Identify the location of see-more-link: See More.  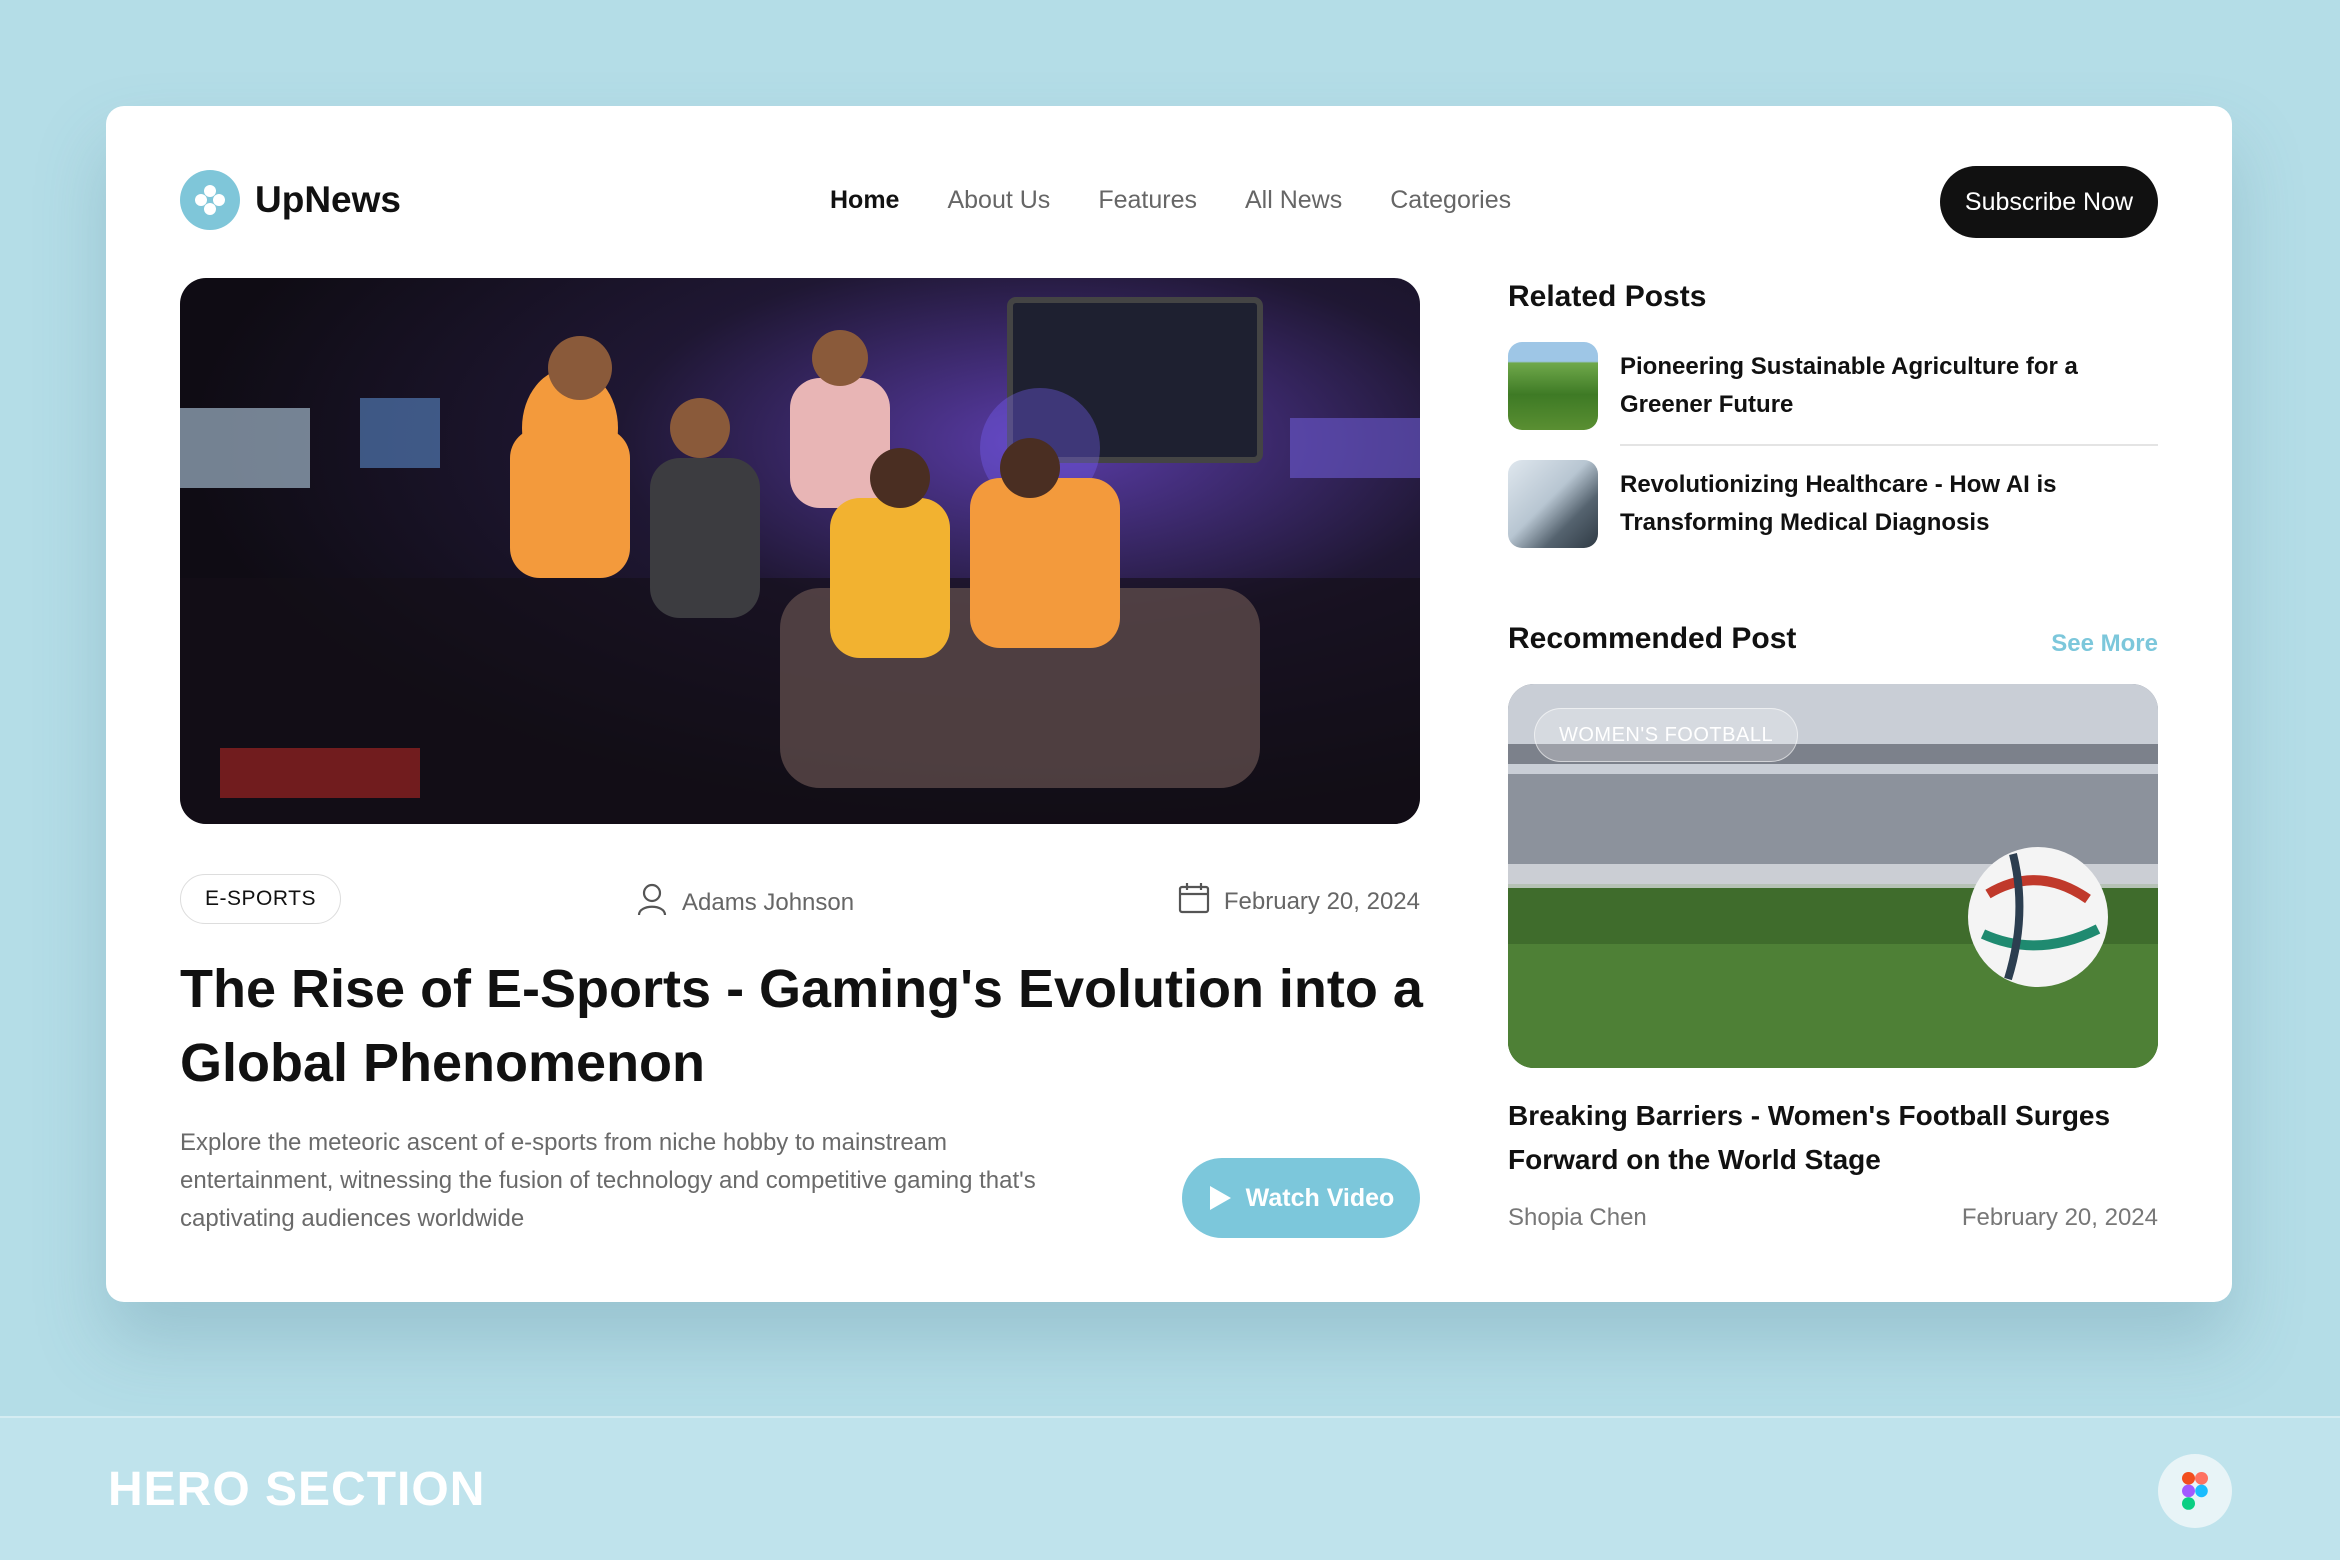
(2104, 644).